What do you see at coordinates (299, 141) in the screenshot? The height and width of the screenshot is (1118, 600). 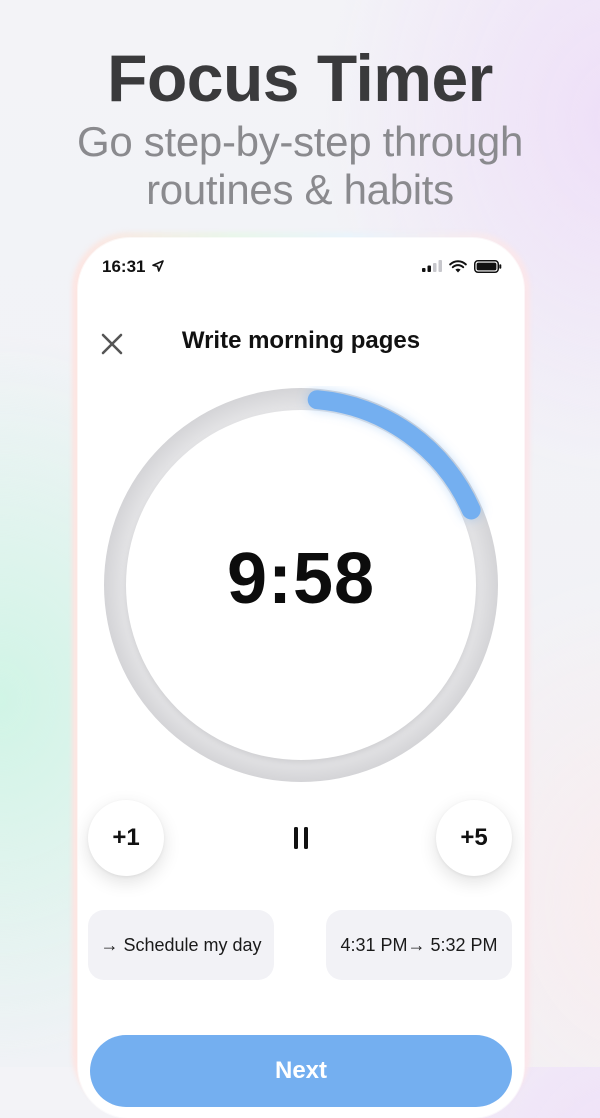 I see `promo-subheadline-line-1: Go step-by-step through` at bounding box center [299, 141].